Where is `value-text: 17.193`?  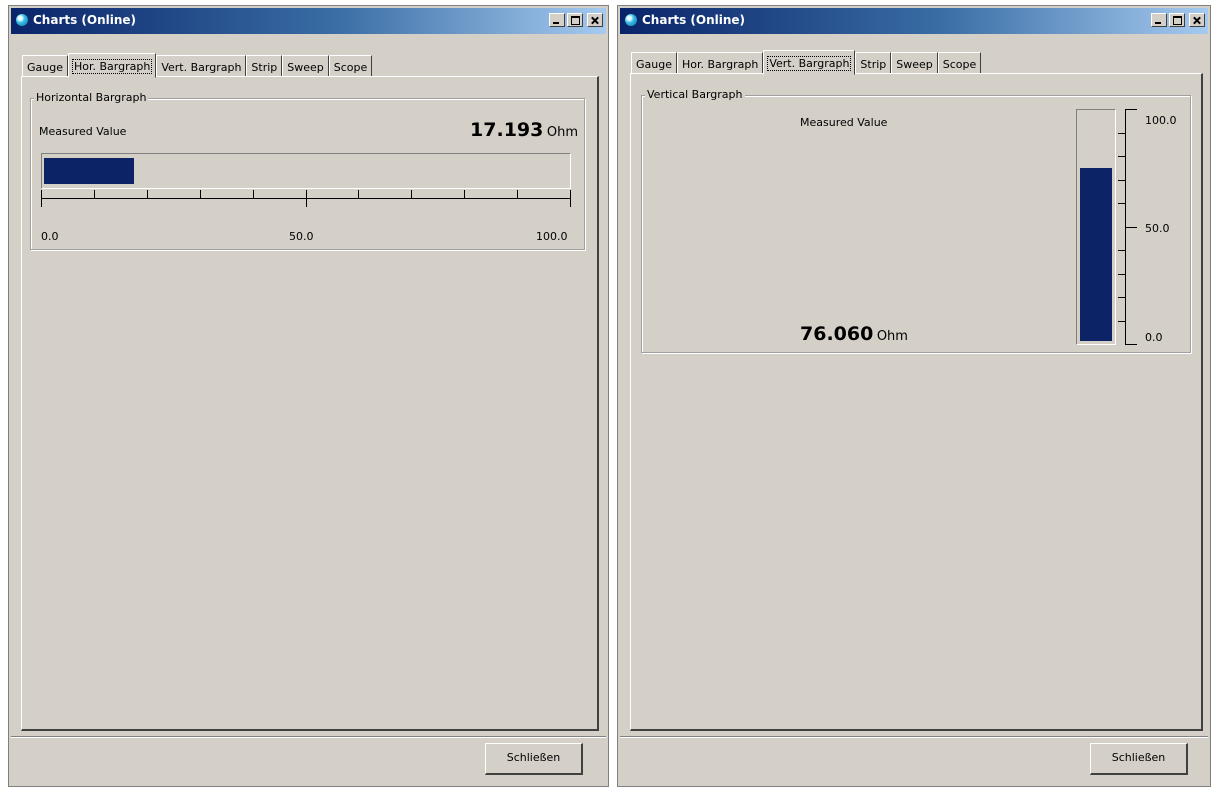 value-text: 17.193 is located at coordinates (507, 130).